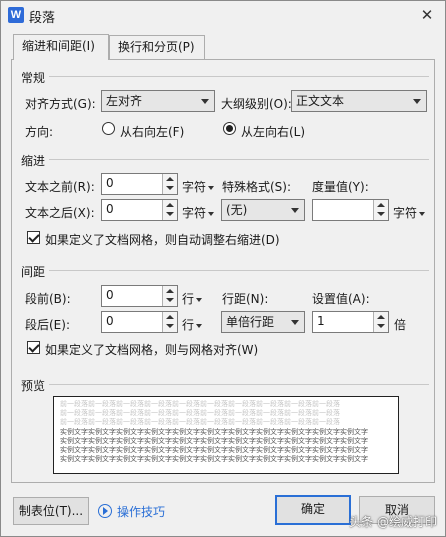  What do you see at coordinates (105, 511) in the screenshot?
I see `play-circle-icon` at bounding box center [105, 511].